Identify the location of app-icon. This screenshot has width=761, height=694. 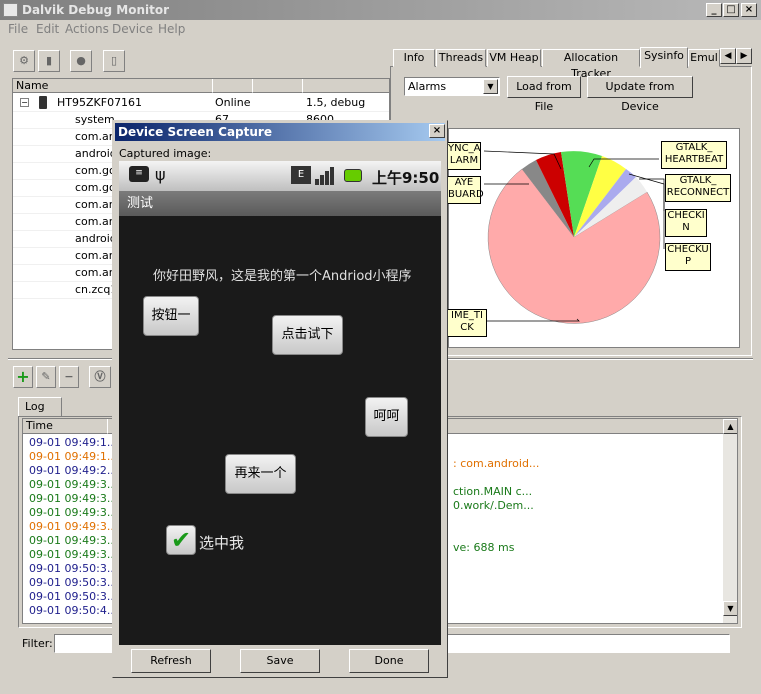
(10, 10).